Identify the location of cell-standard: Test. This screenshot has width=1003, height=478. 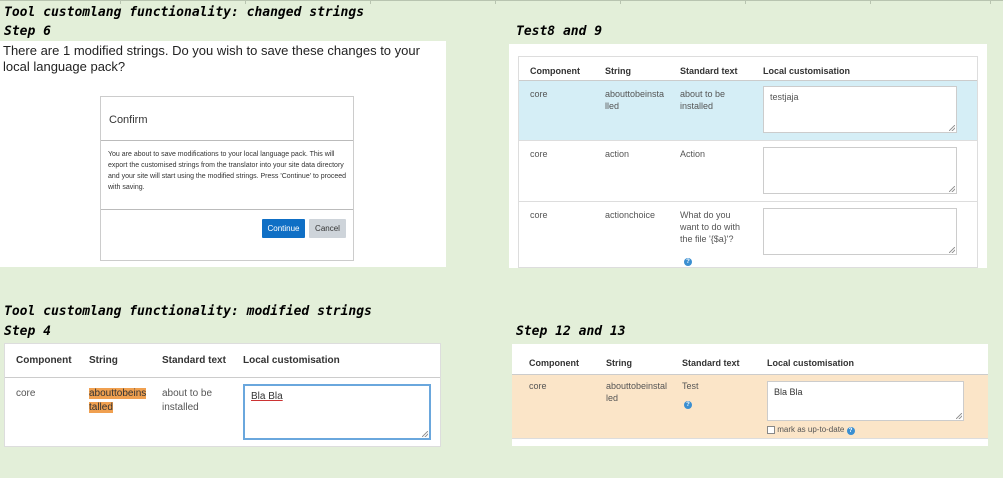
(690, 386).